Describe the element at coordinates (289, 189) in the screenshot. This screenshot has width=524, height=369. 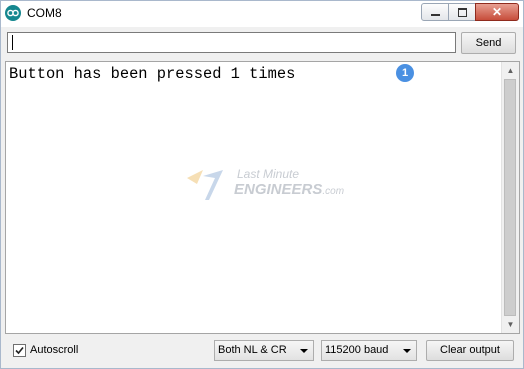
I see `watermark-brand: ENGINEERS.com` at that location.